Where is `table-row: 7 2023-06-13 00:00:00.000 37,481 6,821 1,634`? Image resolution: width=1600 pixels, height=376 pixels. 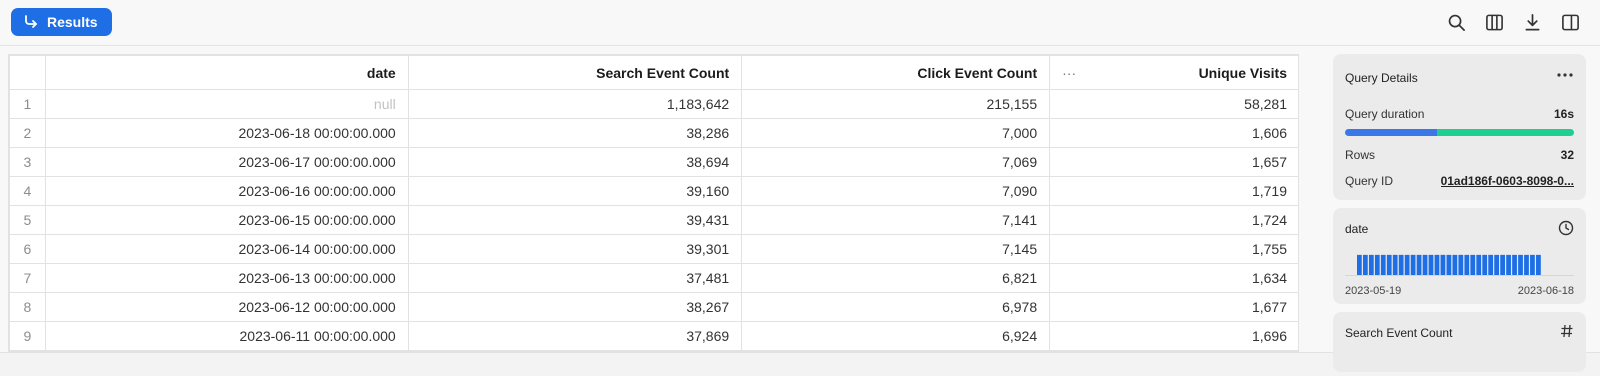 table-row: 7 2023-06-13 00:00:00.000 37,481 6,821 1,634 is located at coordinates (653, 278).